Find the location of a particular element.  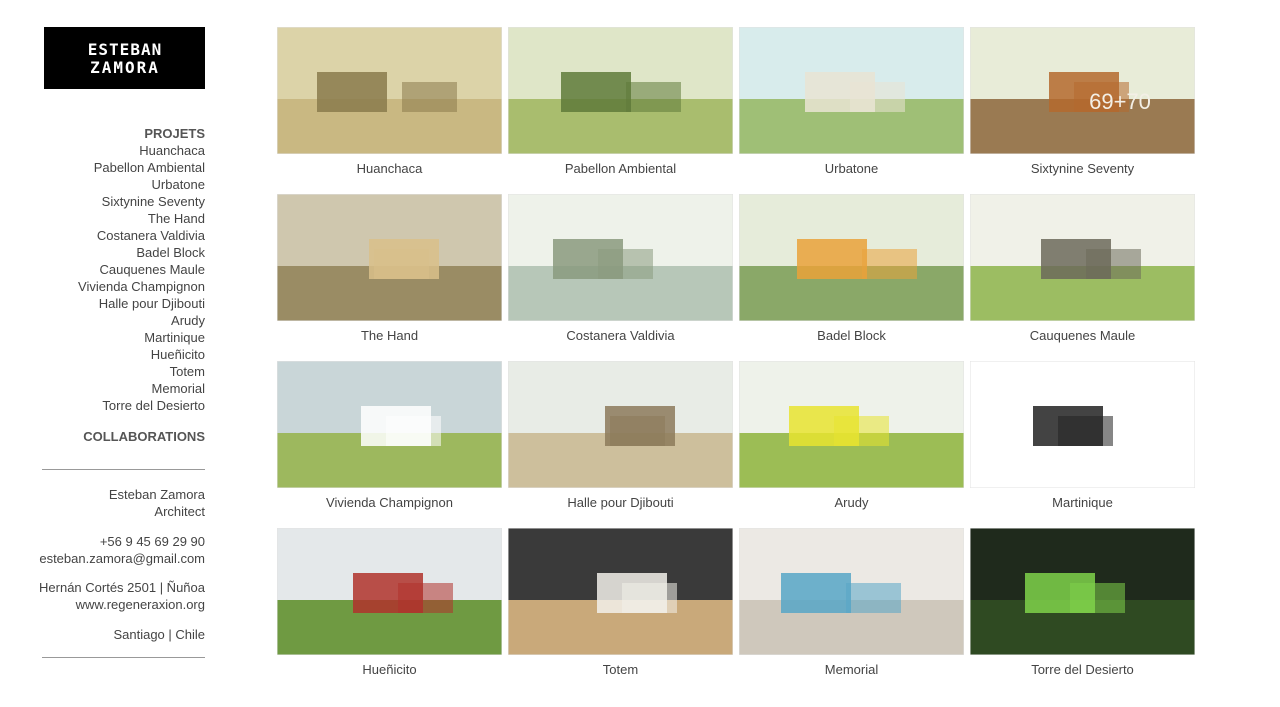

project-tile: Costanera Valdivia is located at coordinates (620, 271).